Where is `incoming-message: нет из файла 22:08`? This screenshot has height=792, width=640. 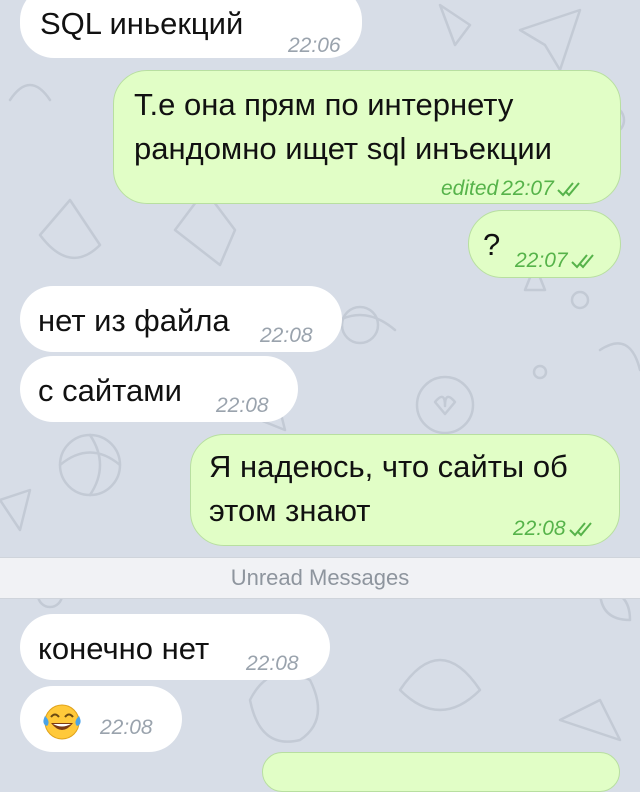 incoming-message: нет из файла 22:08 is located at coordinates (181, 319).